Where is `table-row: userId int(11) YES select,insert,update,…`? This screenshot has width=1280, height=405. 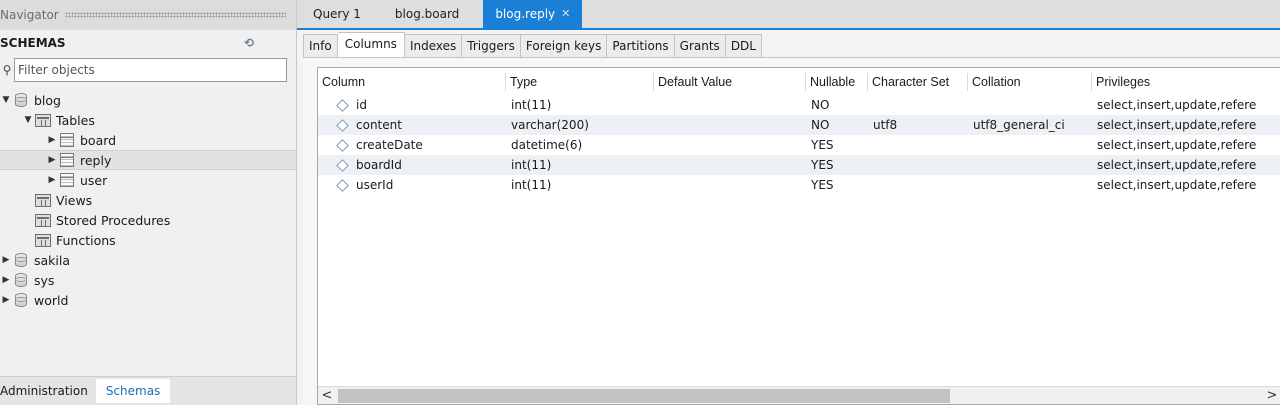 table-row: userId int(11) YES select,insert,update,… is located at coordinates (799, 185).